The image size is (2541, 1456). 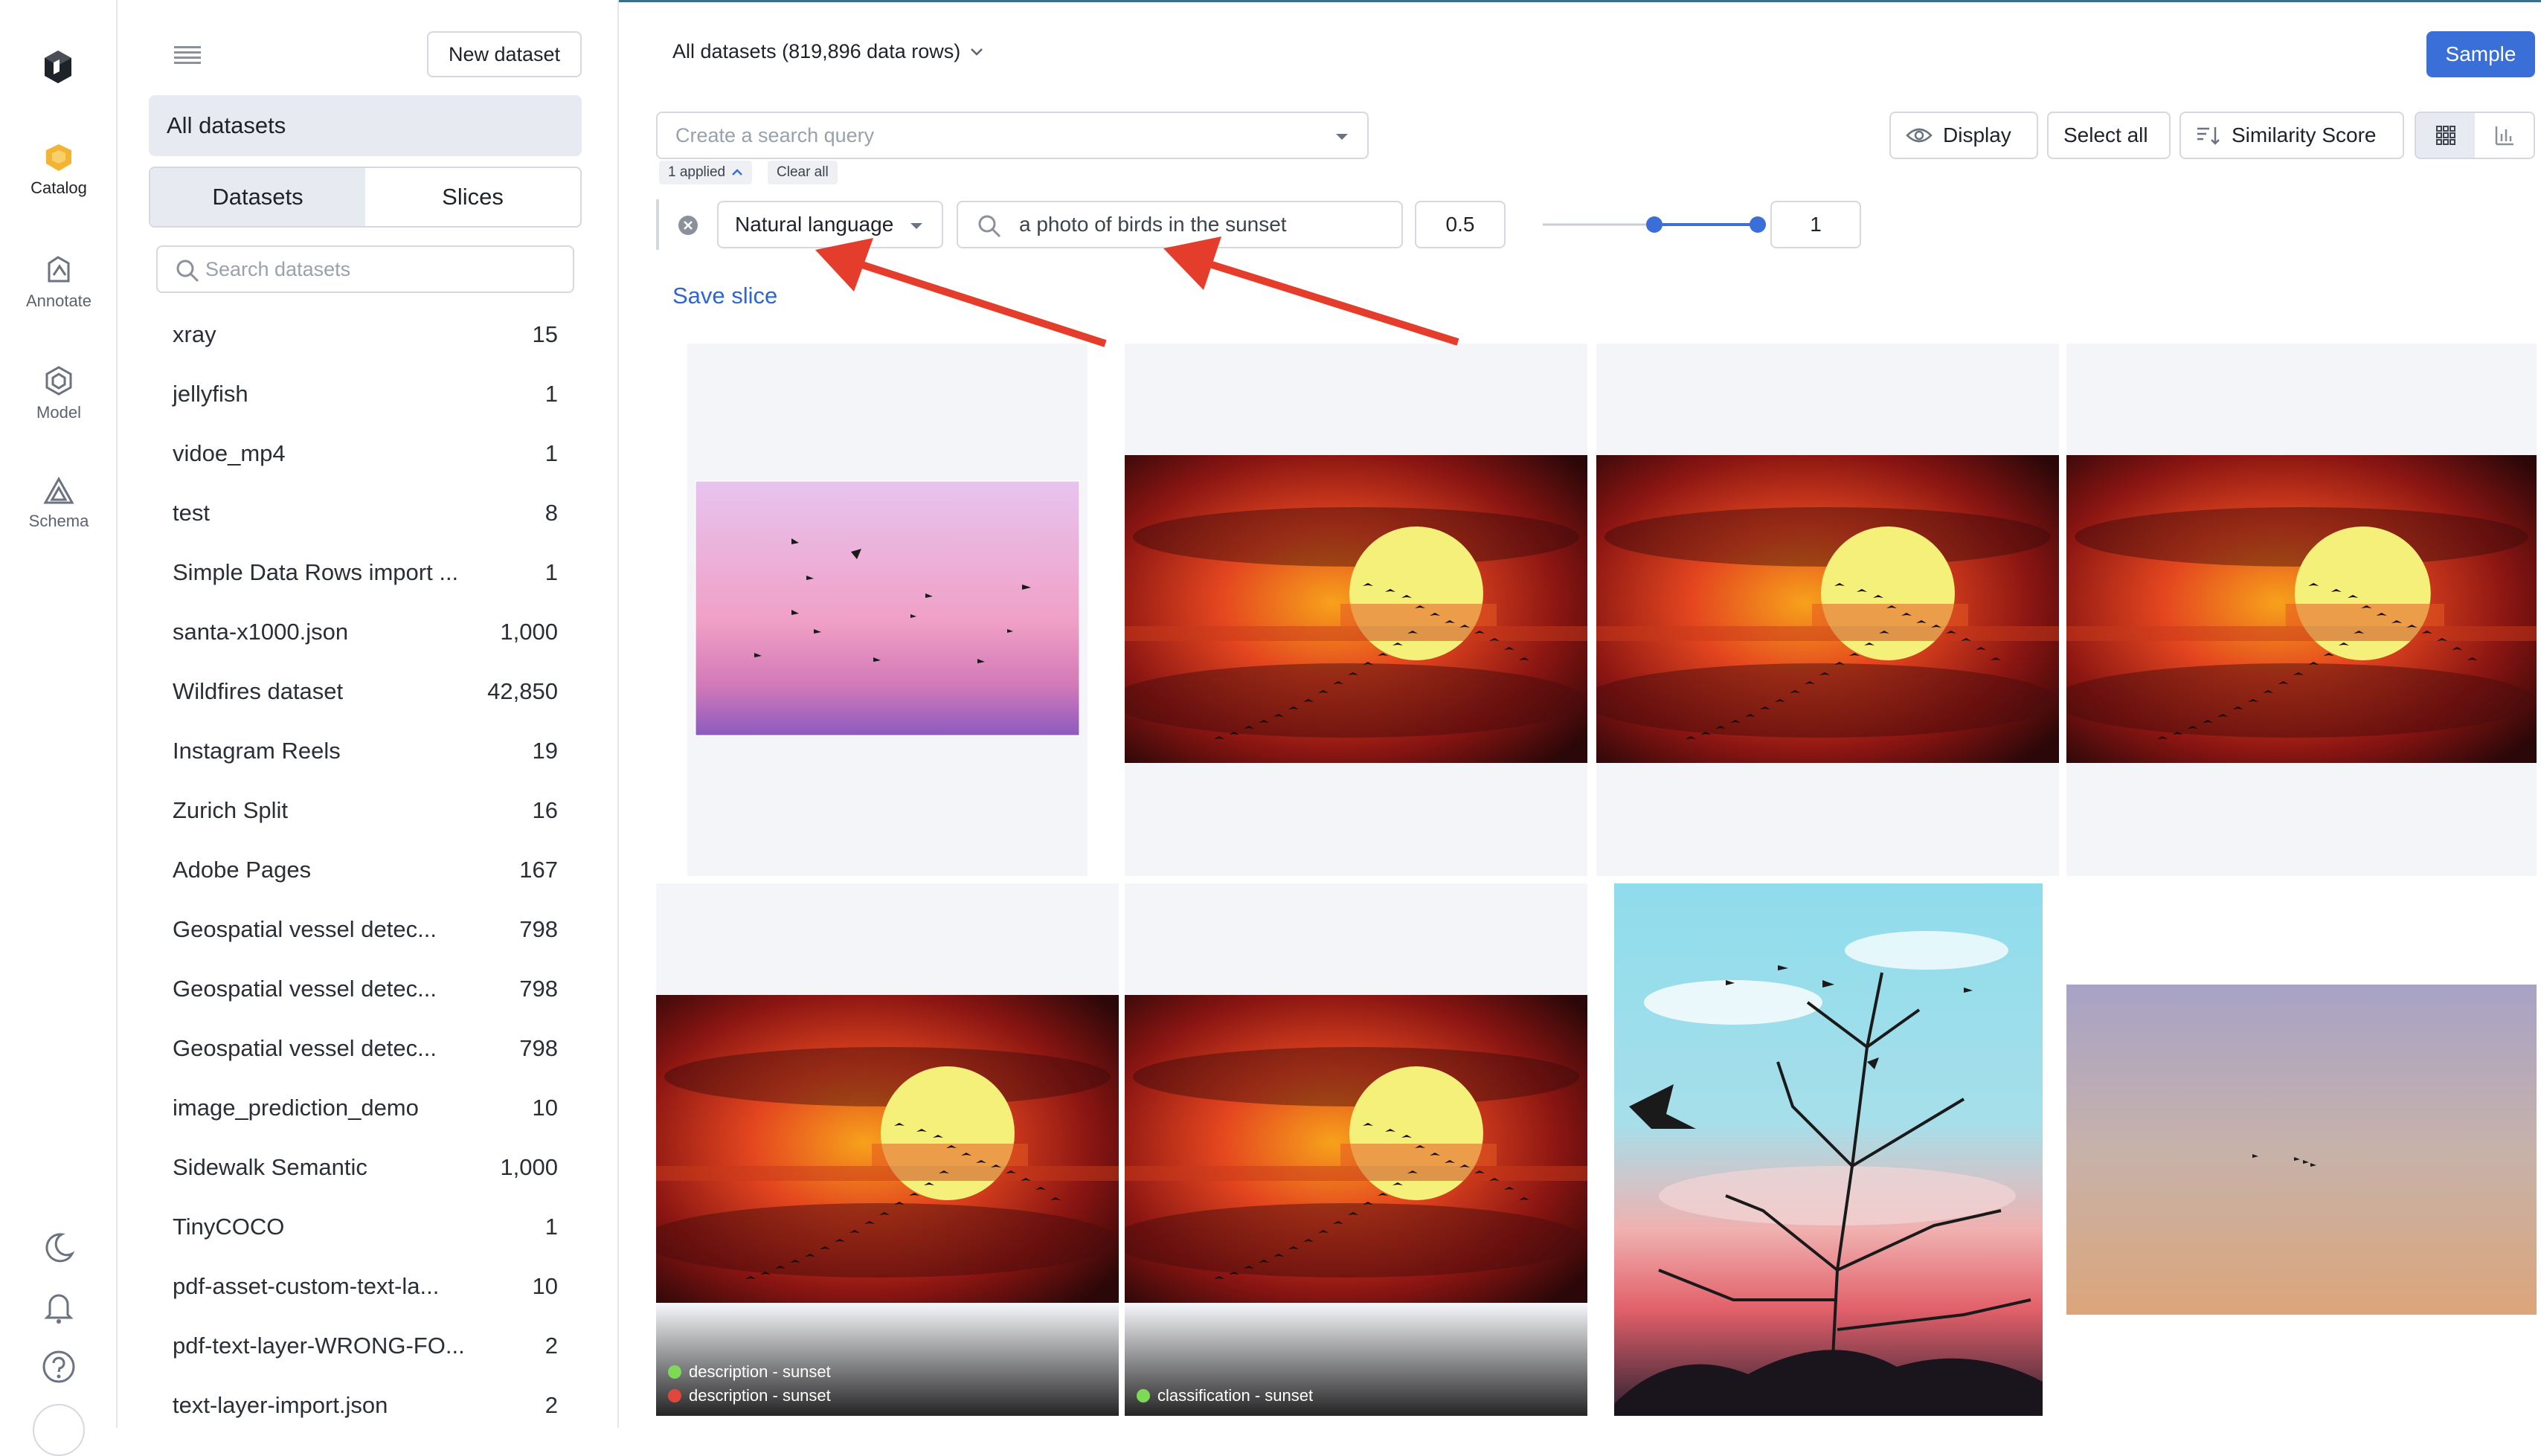 I want to click on similarity-range-slider, so click(x=1654, y=225).